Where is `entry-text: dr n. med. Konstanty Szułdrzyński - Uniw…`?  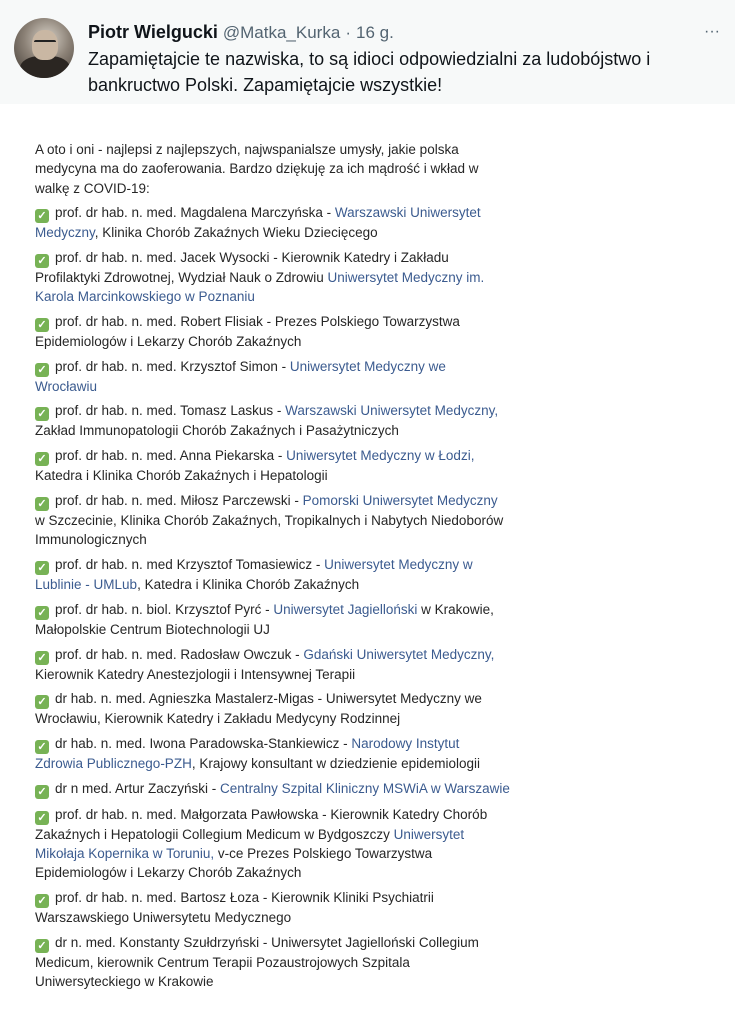 entry-text: dr n. med. Konstanty Szułdrzyński - Uniw… is located at coordinates (257, 962).